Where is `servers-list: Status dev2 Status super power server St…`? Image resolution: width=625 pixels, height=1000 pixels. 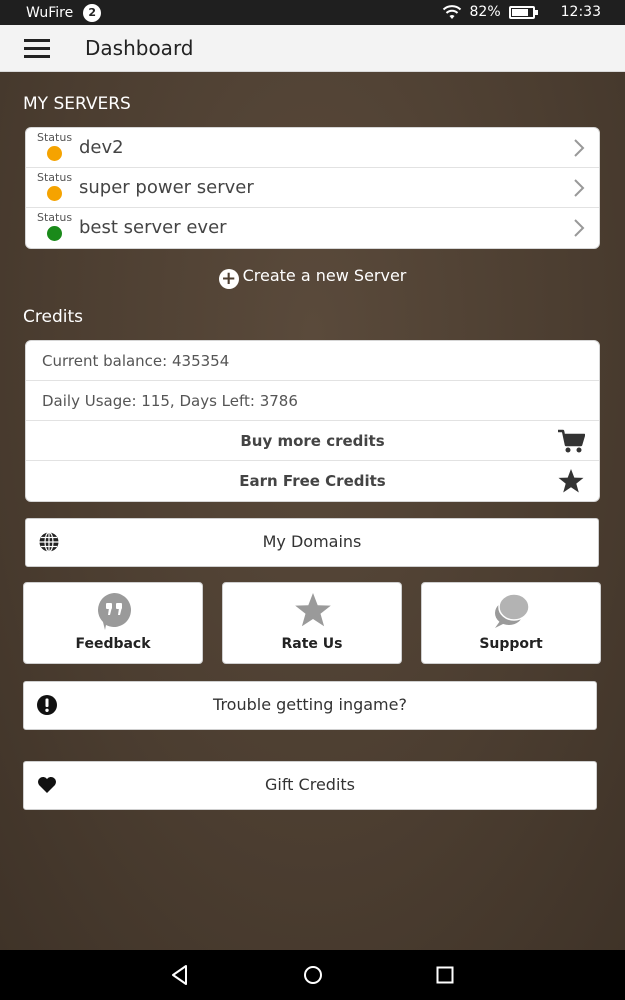
servers-list: Status dev2 Status super power server St… is located at coordinates (312, 188).